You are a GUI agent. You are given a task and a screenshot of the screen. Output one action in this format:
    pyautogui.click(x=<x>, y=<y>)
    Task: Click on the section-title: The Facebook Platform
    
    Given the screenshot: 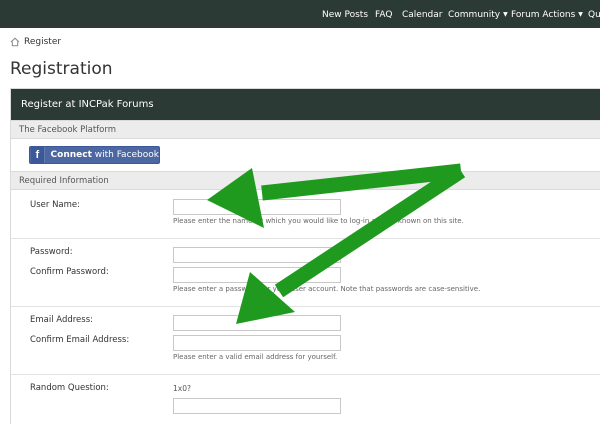 What is the action you would take?
    pyautogui.click(x=67, y=130)
    